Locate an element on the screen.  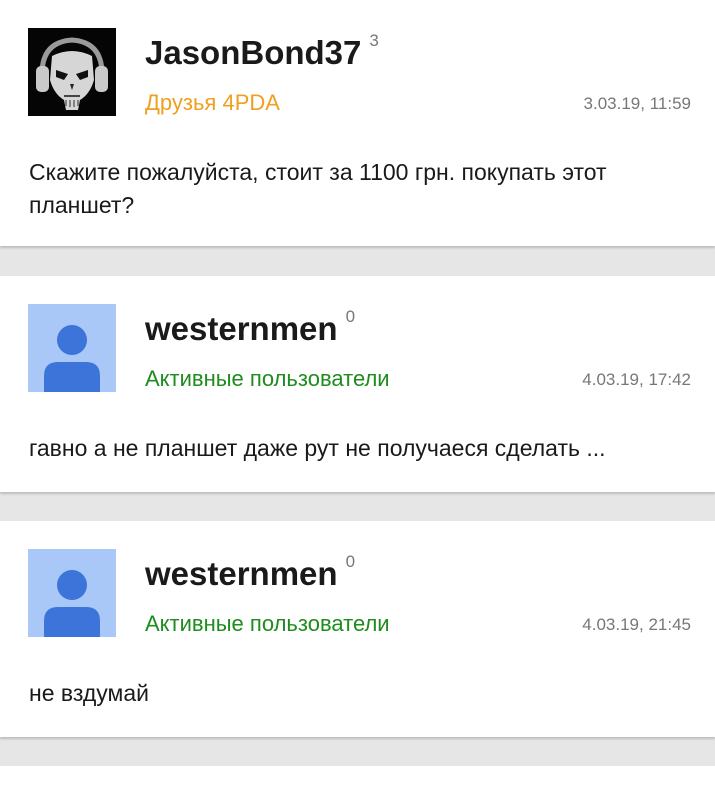
user-group-label: Друзья 4PDA is located at coordinates (212, 102).